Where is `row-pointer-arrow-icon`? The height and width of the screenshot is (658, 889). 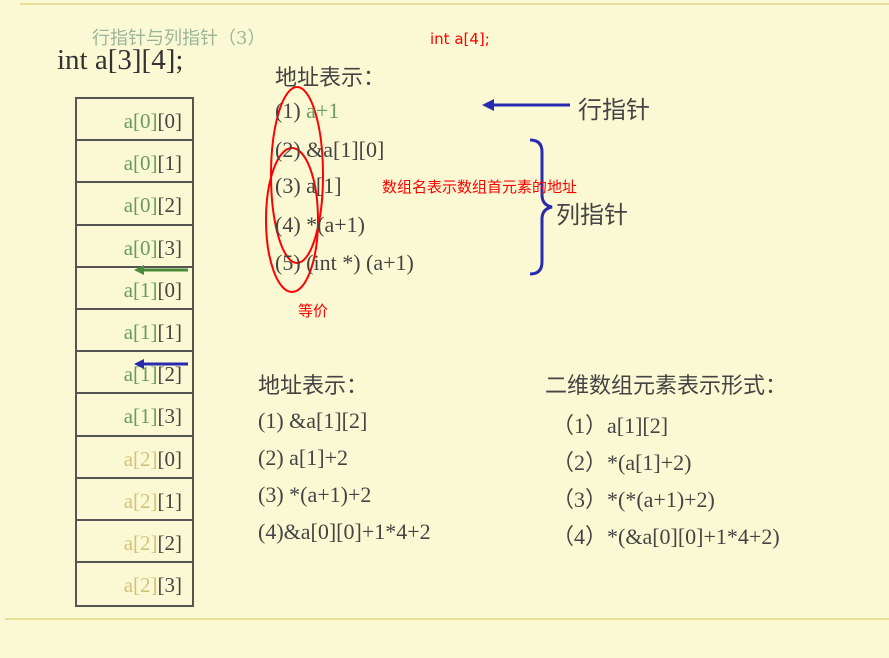
row-pointer-arrow-icon is located at coordinates (526, 105).